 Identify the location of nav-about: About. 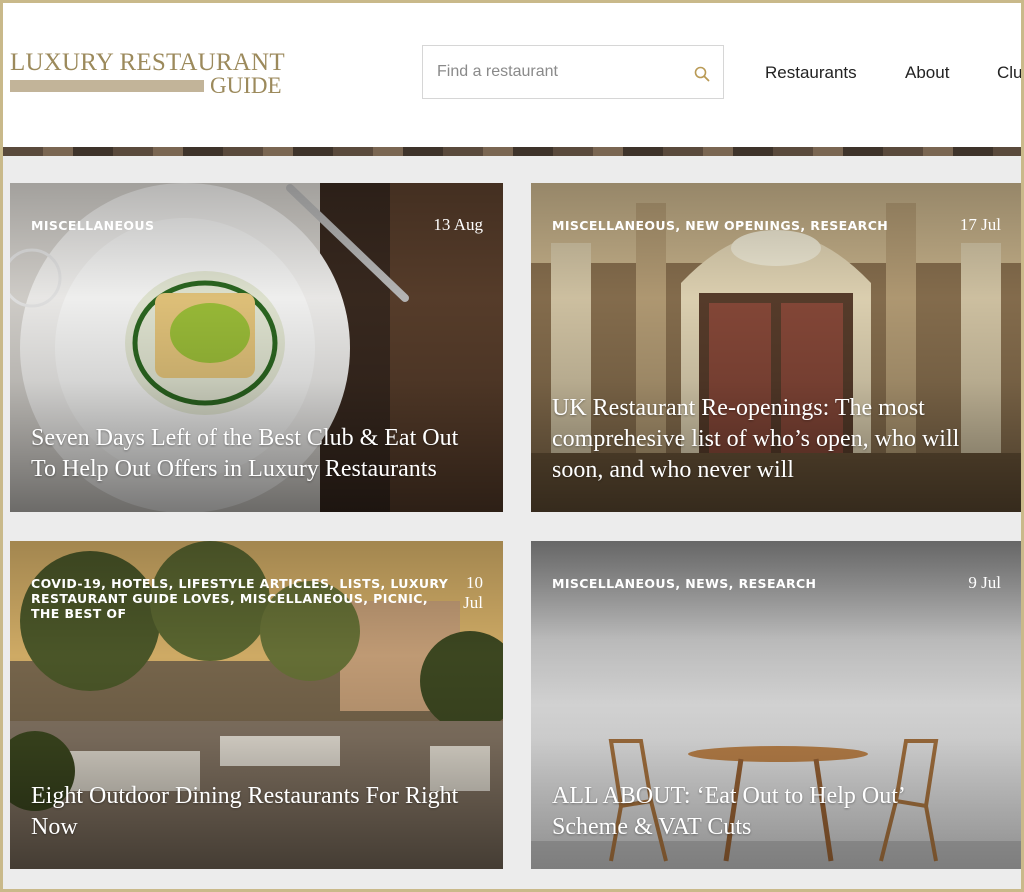
(927, 73).